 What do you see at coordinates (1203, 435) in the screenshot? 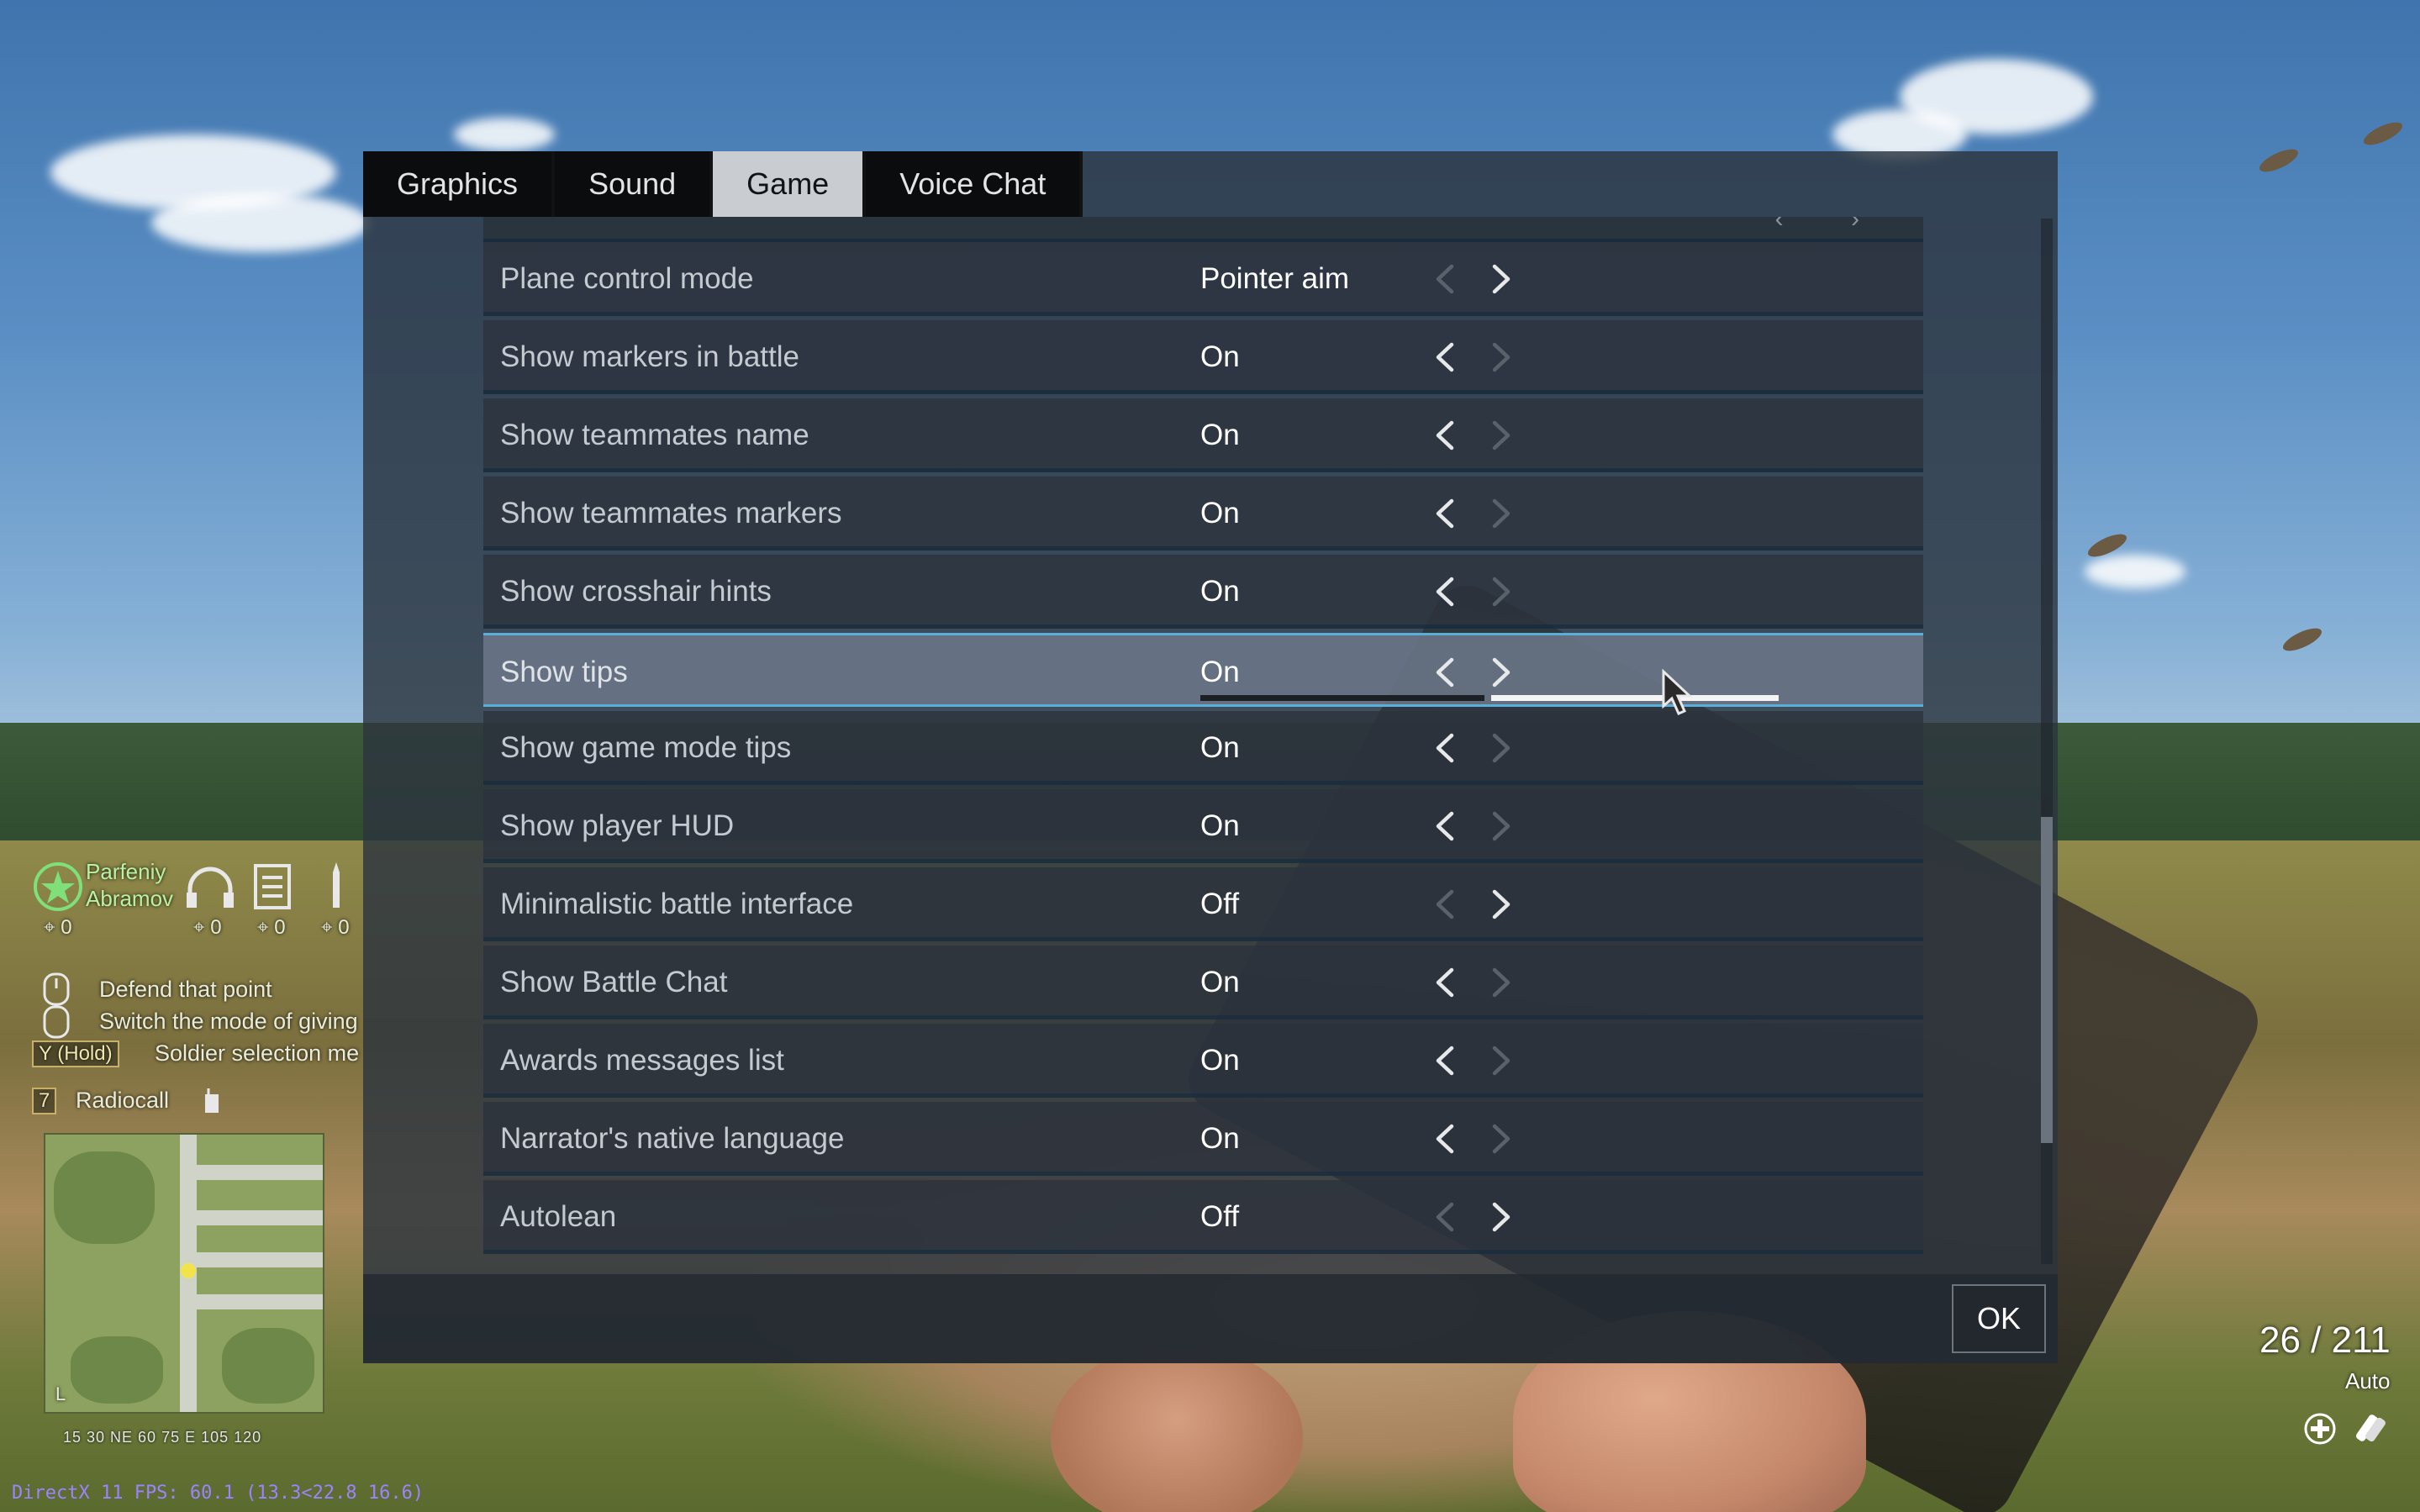
I see `setting-row: Show teammates name On` at bounding box center [1203, 435].